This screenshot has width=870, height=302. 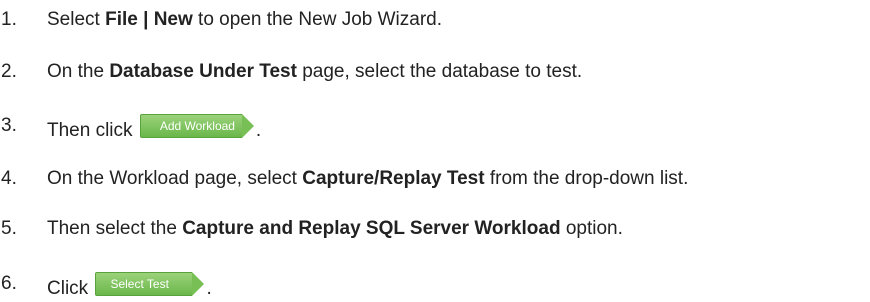 I want to click on page-name: Database Under Test, so click(x=203, y=71).